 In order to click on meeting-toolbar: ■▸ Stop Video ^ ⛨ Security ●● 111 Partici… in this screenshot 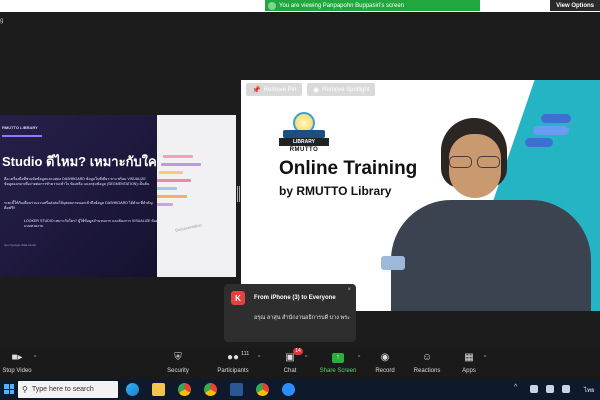, I will do `click(300, 363)`.